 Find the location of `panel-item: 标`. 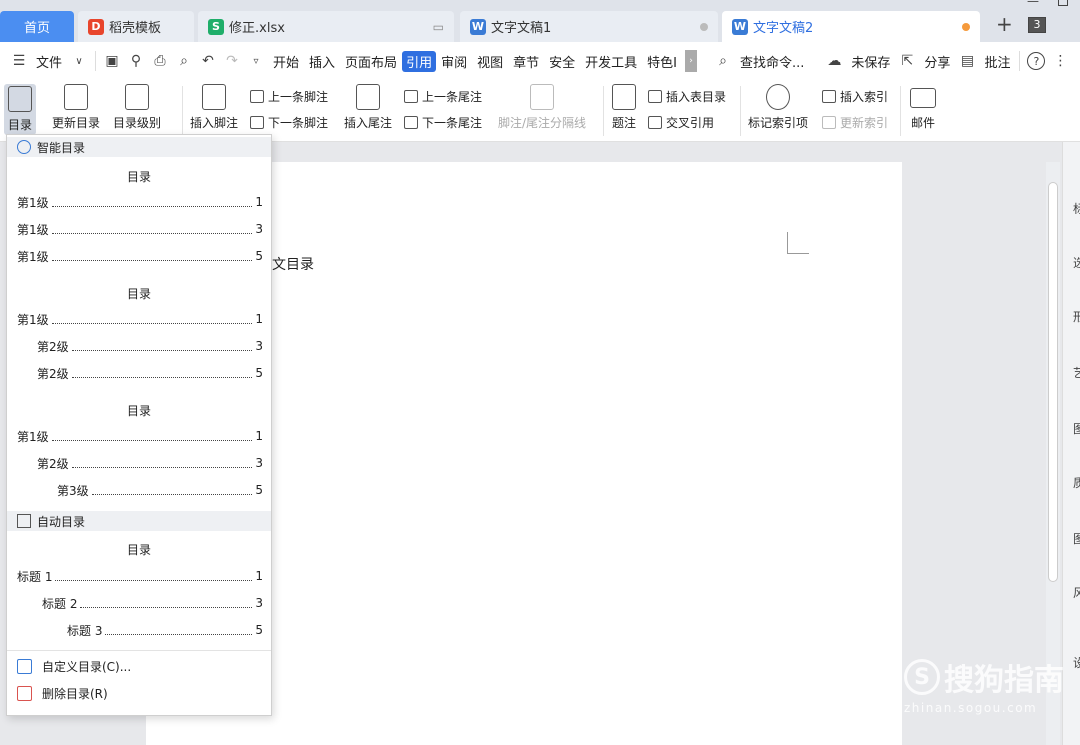

panel-item: 标 is located at coordinates (1076, 208).